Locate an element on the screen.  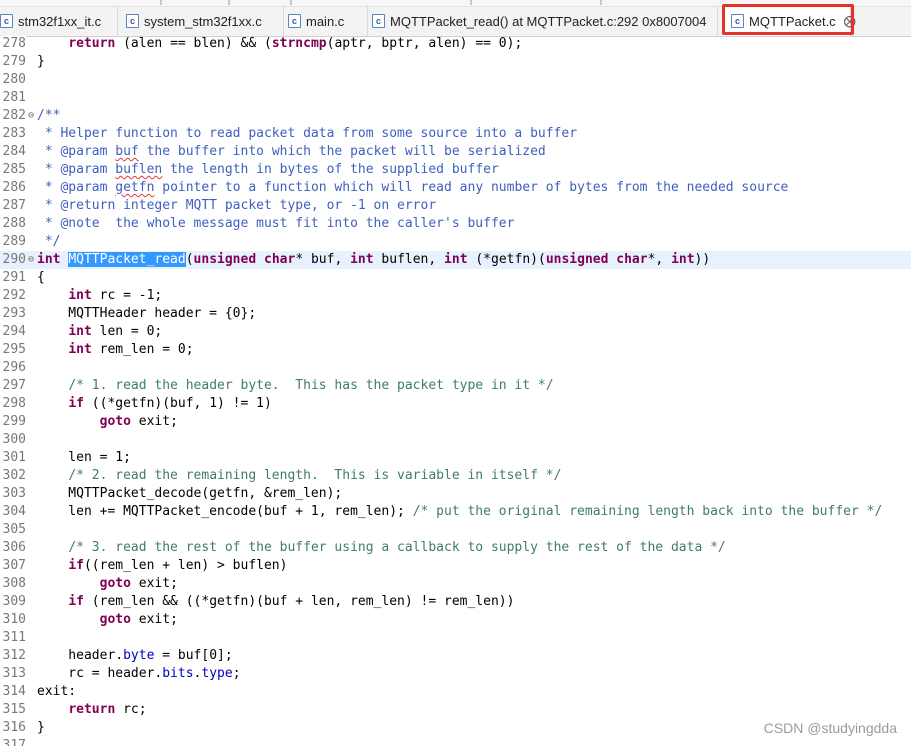
code-token: header. is located at coordinates (80, 655).